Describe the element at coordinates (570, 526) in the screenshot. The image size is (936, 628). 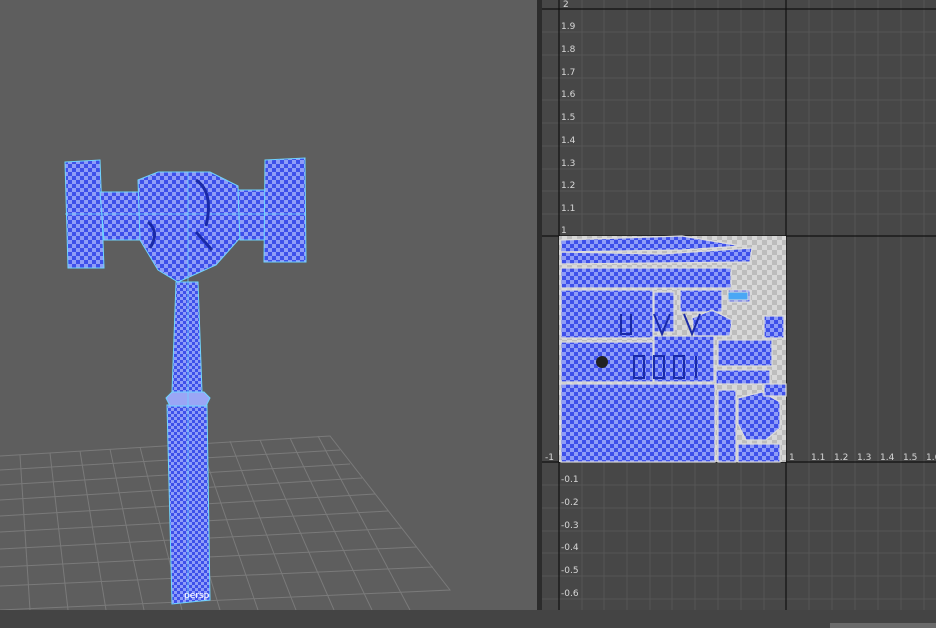
I see `uv-y-label: -0.3` at that location.